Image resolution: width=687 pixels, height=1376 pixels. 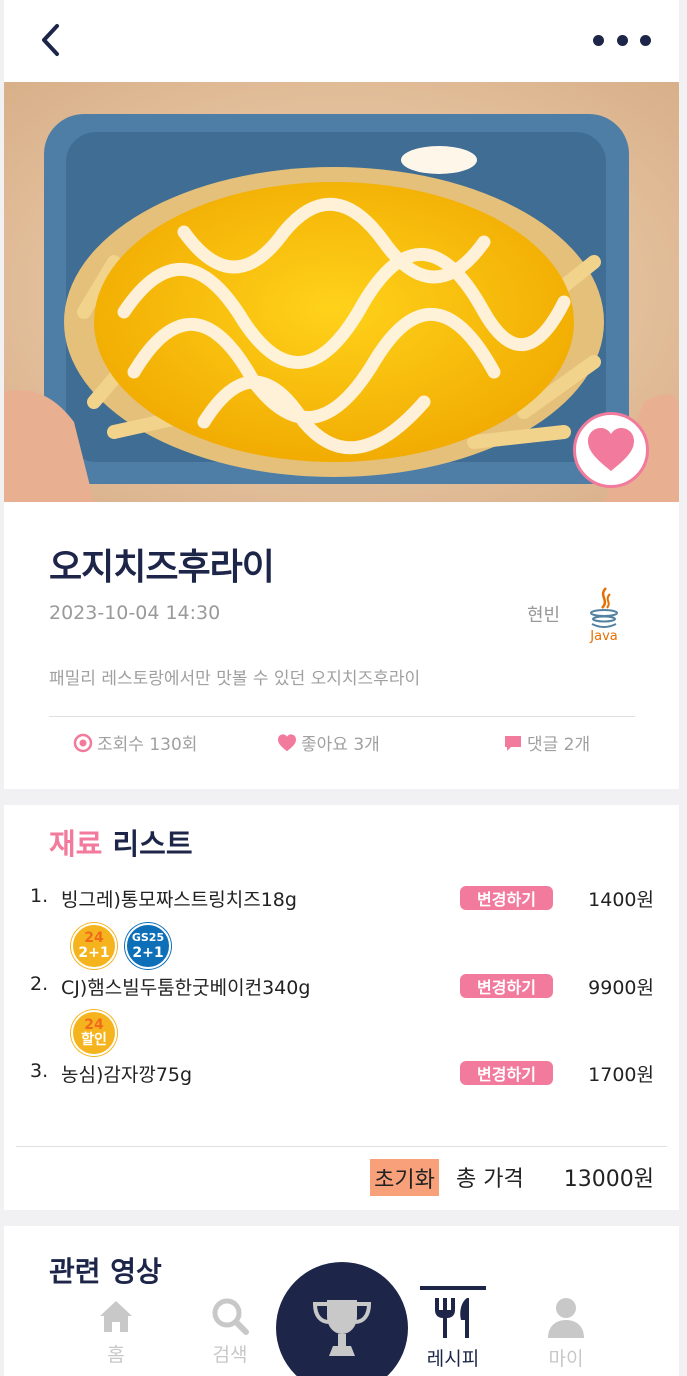 What do you see at coordinates (404, 1177) in the screenshot?
I see `reset-button: 초기화` at bounding box center [404, 1177].